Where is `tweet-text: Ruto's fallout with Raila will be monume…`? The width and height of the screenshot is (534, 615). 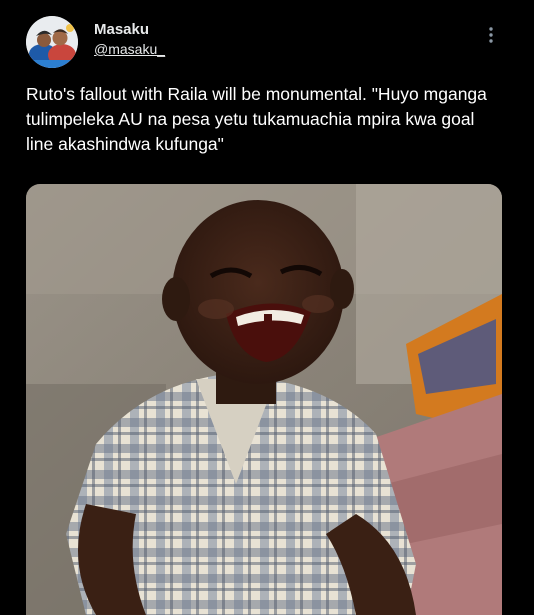 tweet-text: Ruto's fallout with Raila will be monume… is located at coordinates (256, 119).